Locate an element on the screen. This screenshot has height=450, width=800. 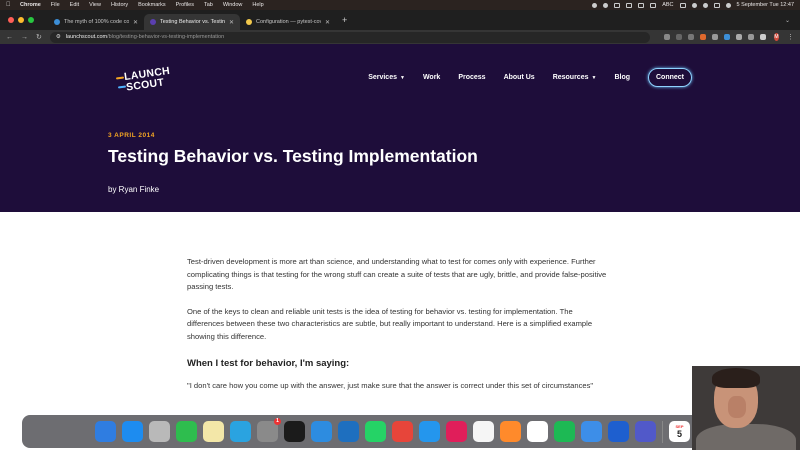
tab-search-chevron-icon: ⌄ is located at coordinates (787, 20).